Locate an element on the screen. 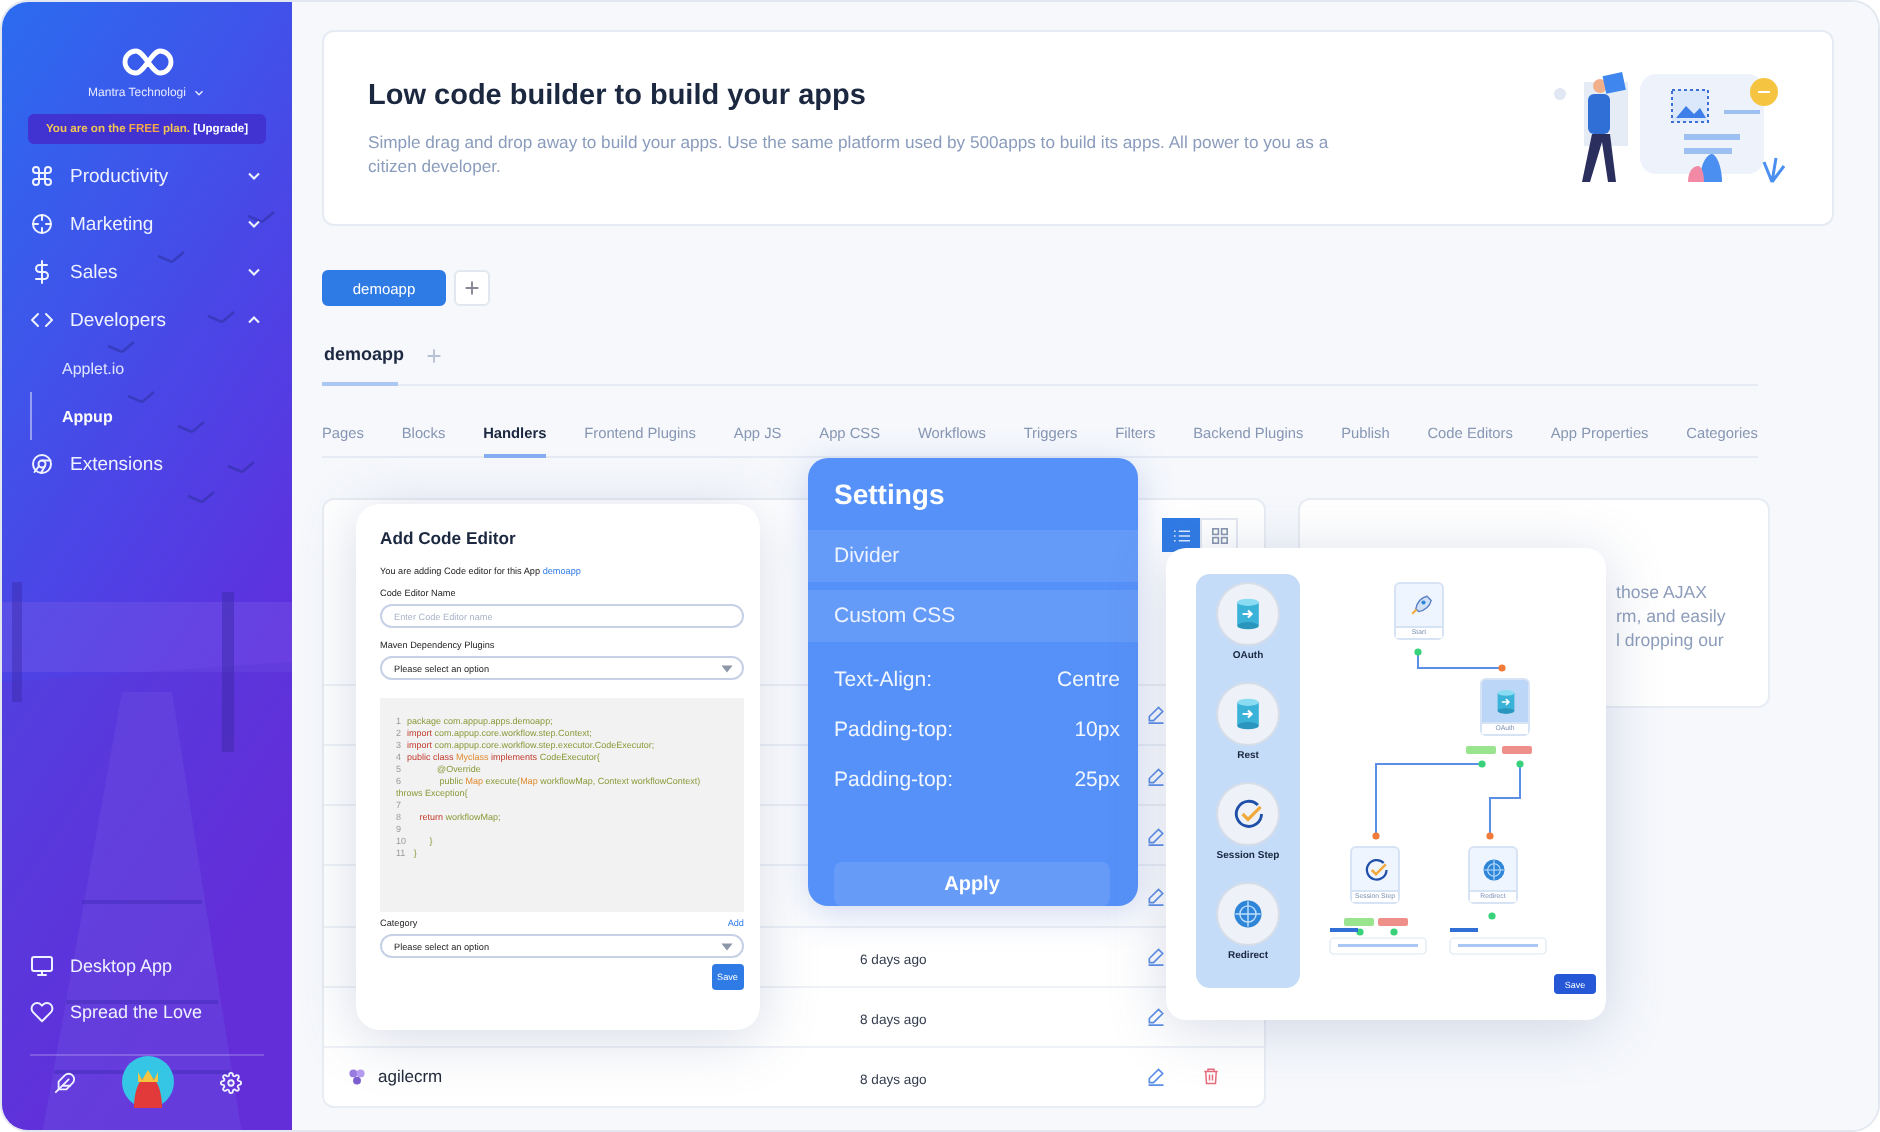 The image size is (1880, 1132). delete-icon is located at coordinates (1211, 1076).